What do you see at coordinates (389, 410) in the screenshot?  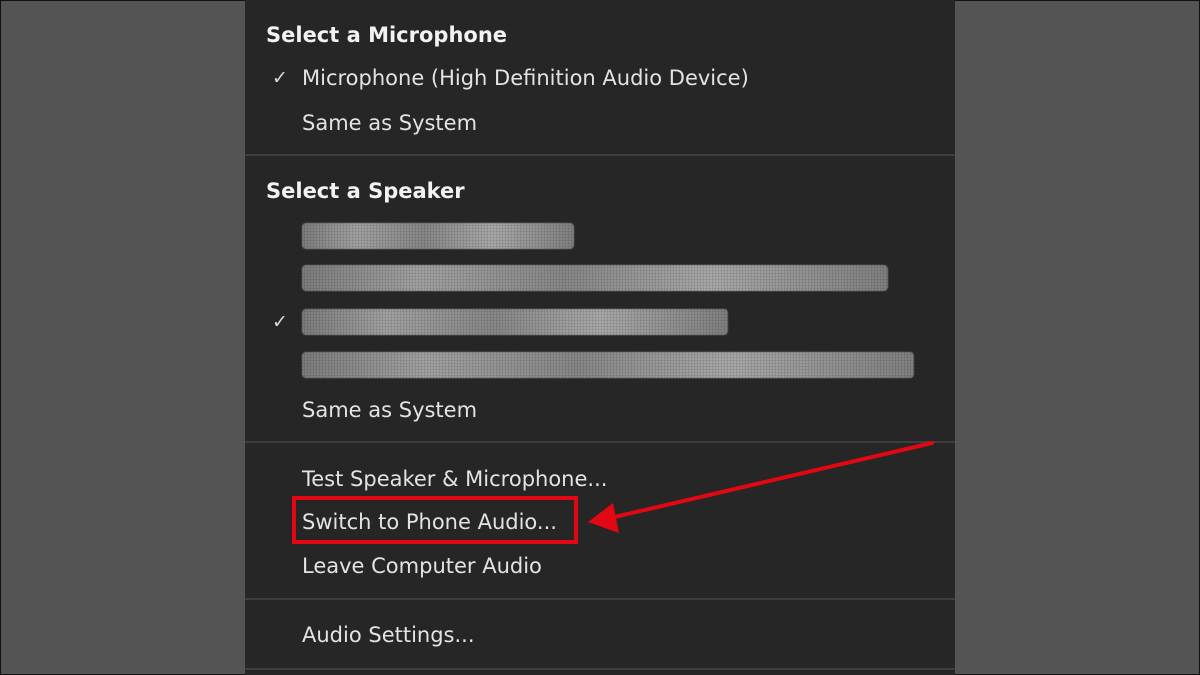 I see `speaker-item-same-as-system: Same as System` at bounding box center [389, 410].